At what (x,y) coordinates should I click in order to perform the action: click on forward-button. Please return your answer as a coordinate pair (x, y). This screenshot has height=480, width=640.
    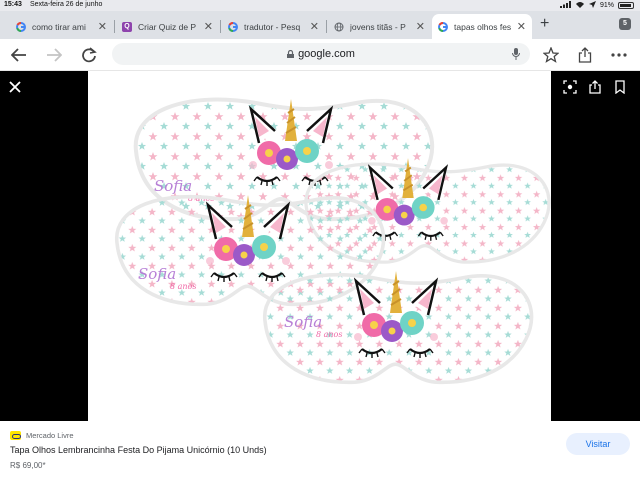
    Looking at the image, I should click on (54, 55).